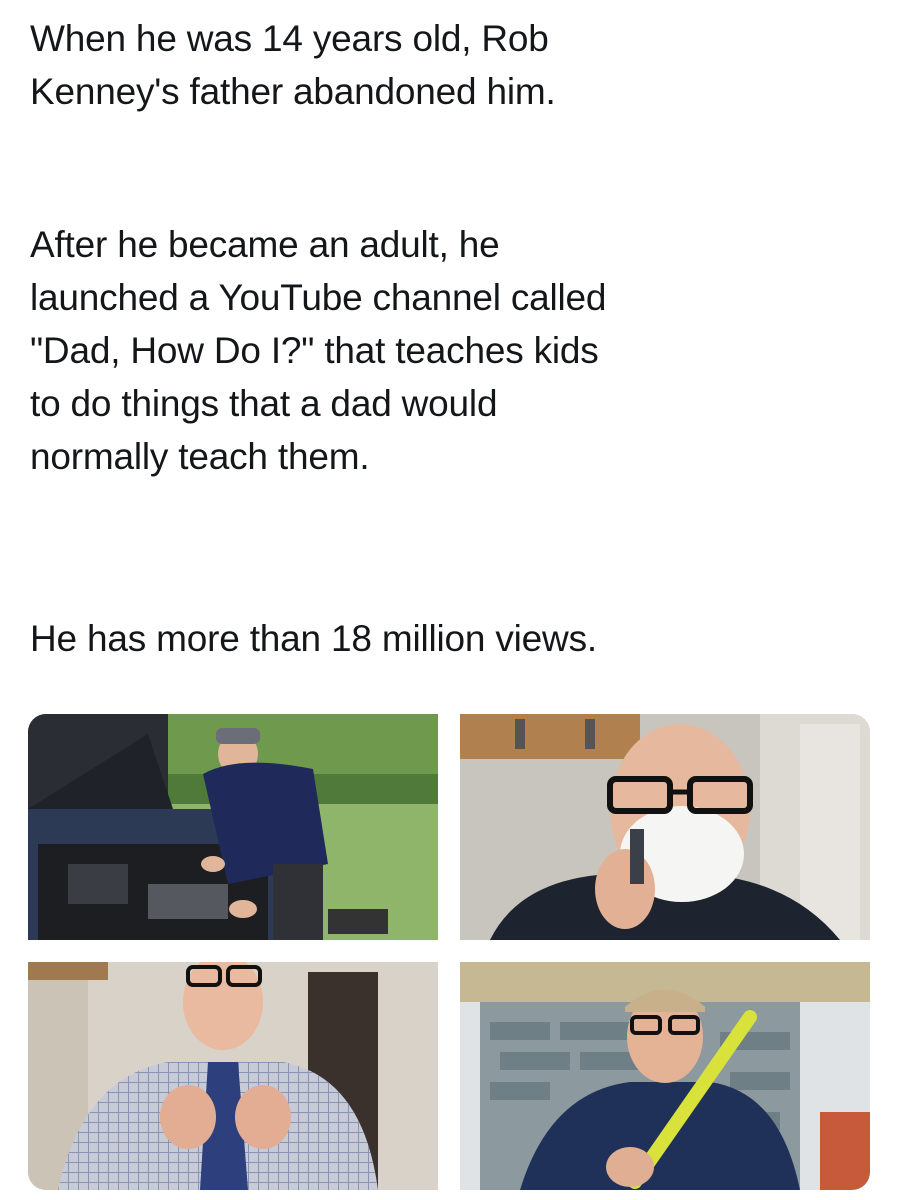  What do you see at coordinates (665, 1076) in the screenshot?
I see `tape-measure-photo` at bounding box center [665, 1076].